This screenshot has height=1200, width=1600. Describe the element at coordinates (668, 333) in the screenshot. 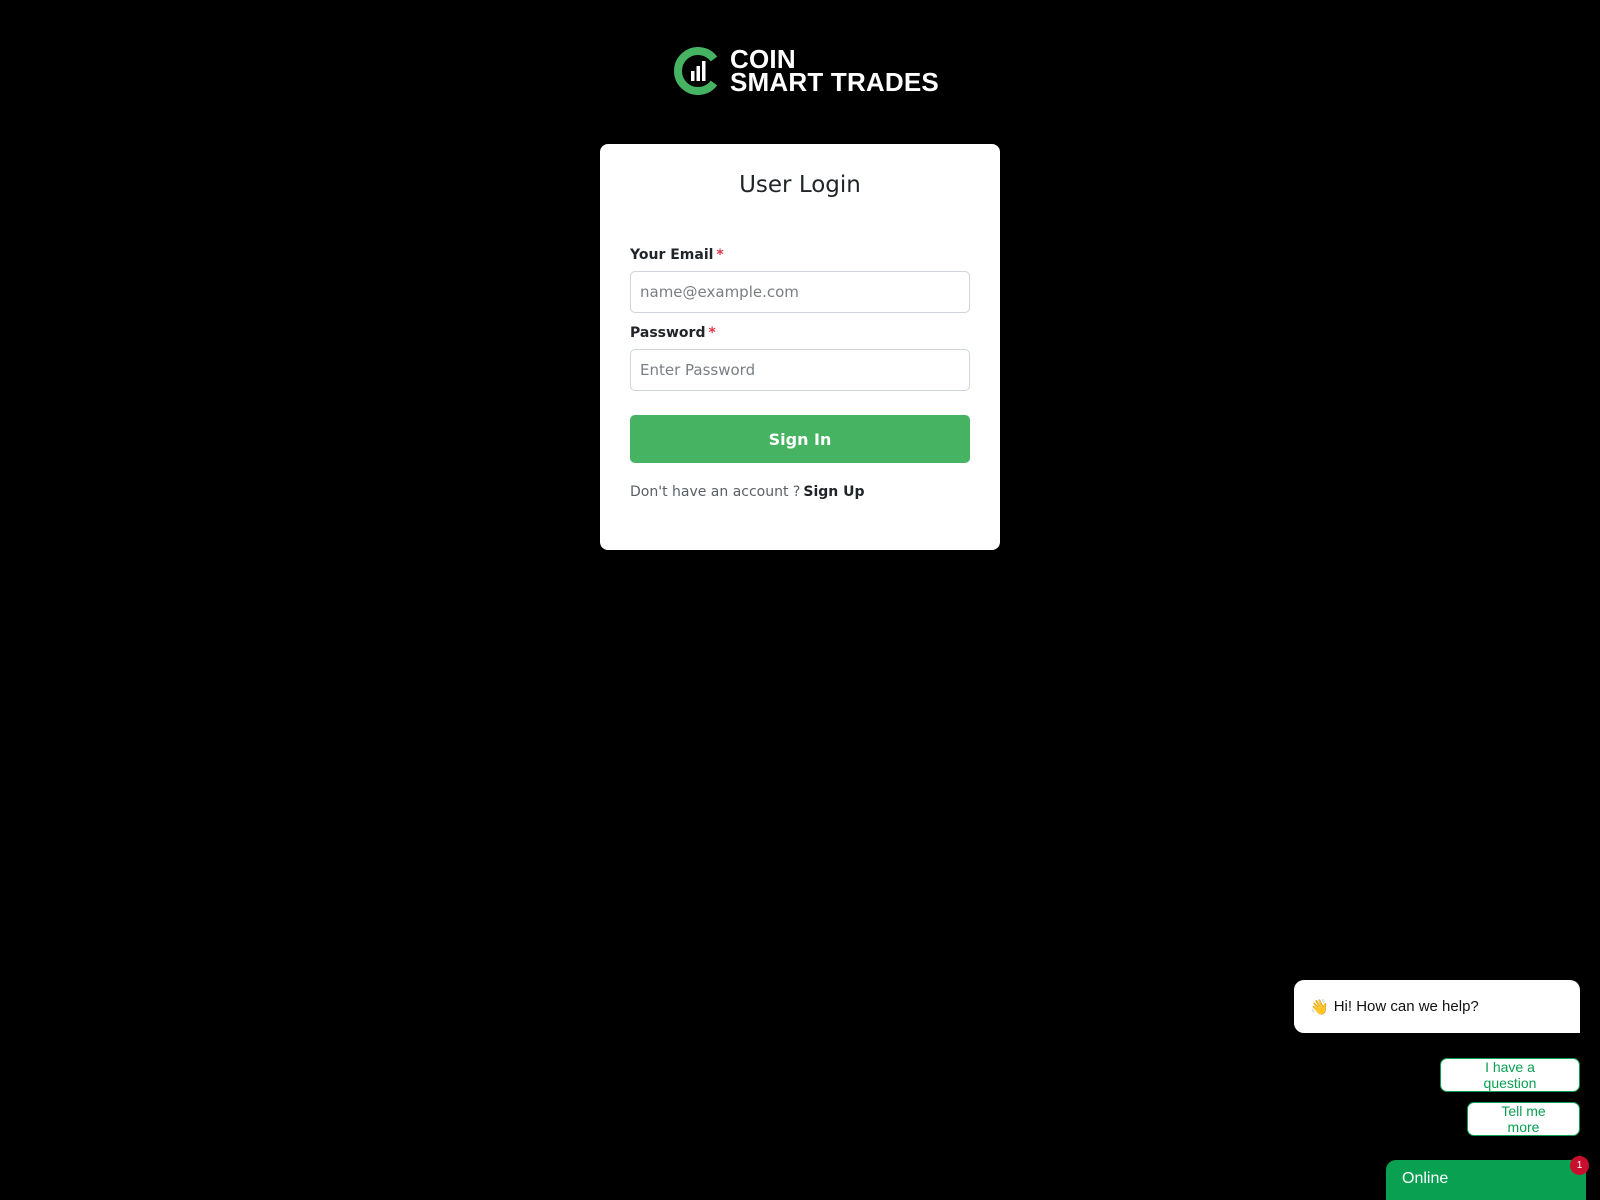

I see `password-label-text: Password` at that location.